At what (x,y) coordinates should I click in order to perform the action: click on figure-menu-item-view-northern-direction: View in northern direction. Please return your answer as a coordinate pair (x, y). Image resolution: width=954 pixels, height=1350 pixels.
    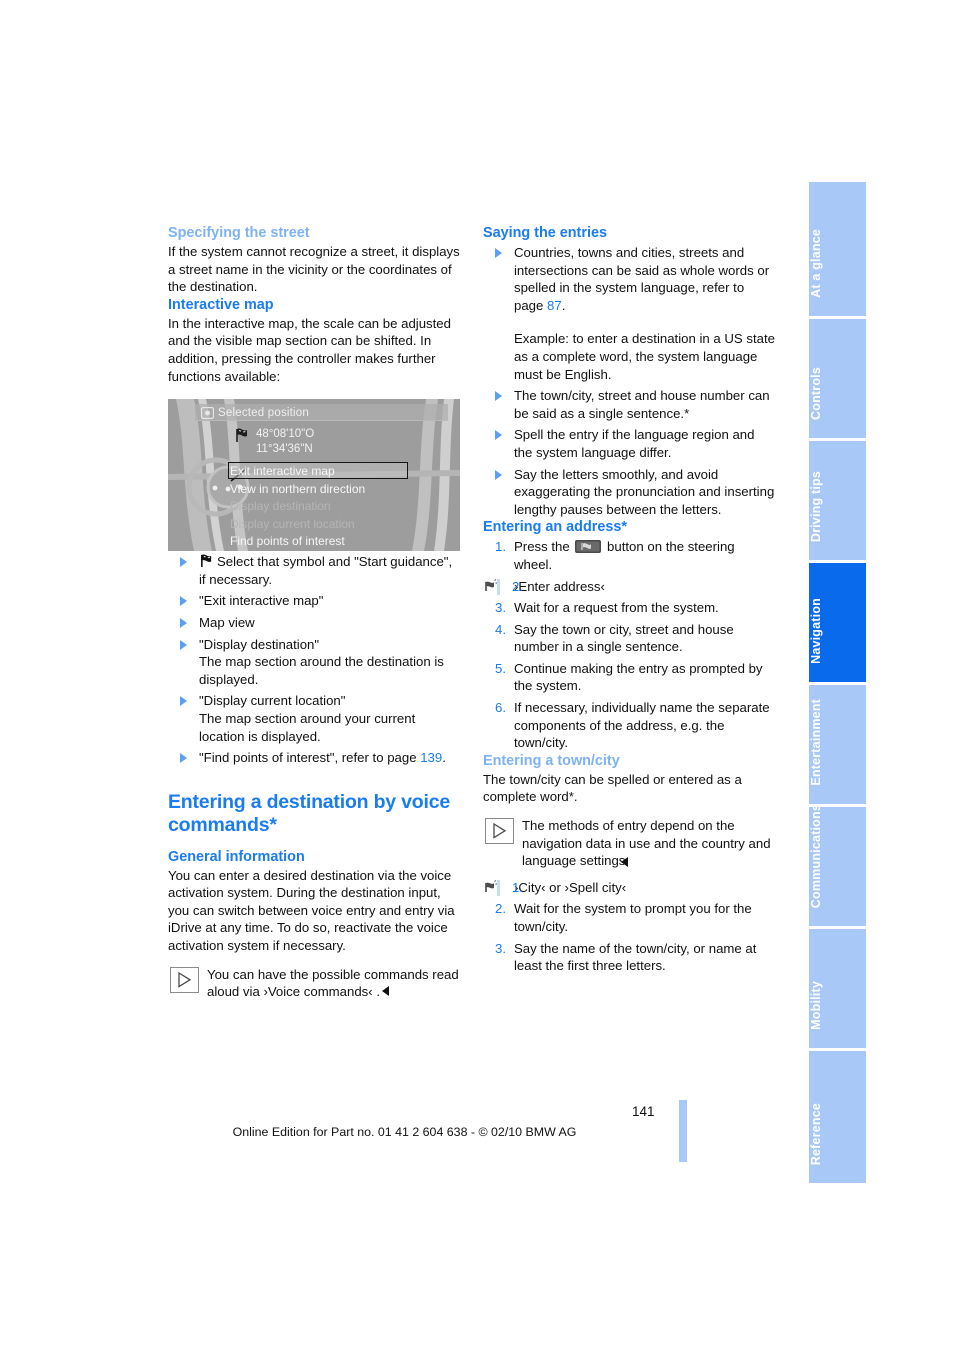
    Looking at the image, I should click on (297, 490).